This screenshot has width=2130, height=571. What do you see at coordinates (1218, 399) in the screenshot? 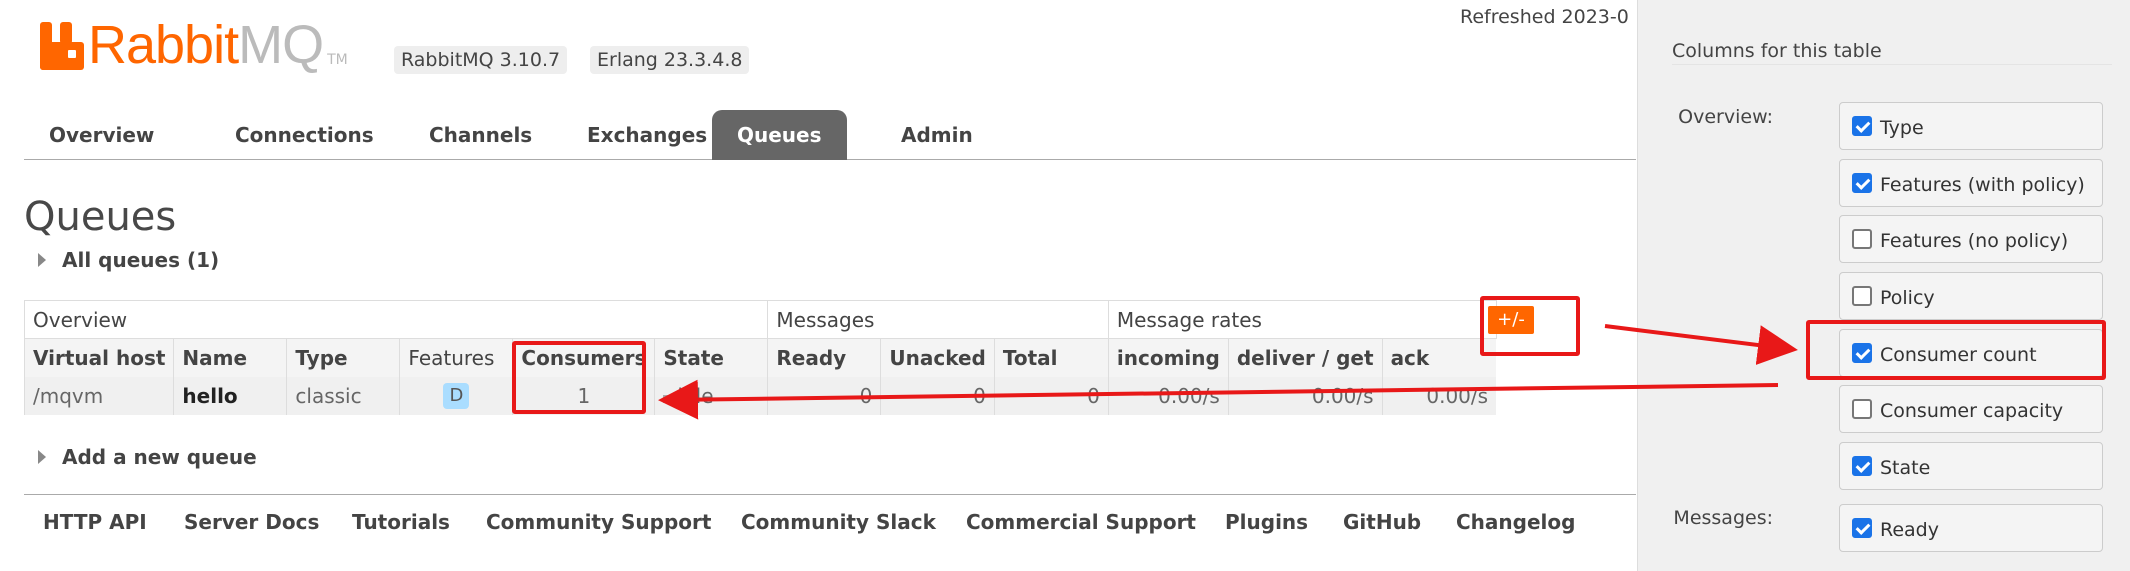
I see `annotation-arrow-to-consumers-column` at bounding box center [1218, 399].